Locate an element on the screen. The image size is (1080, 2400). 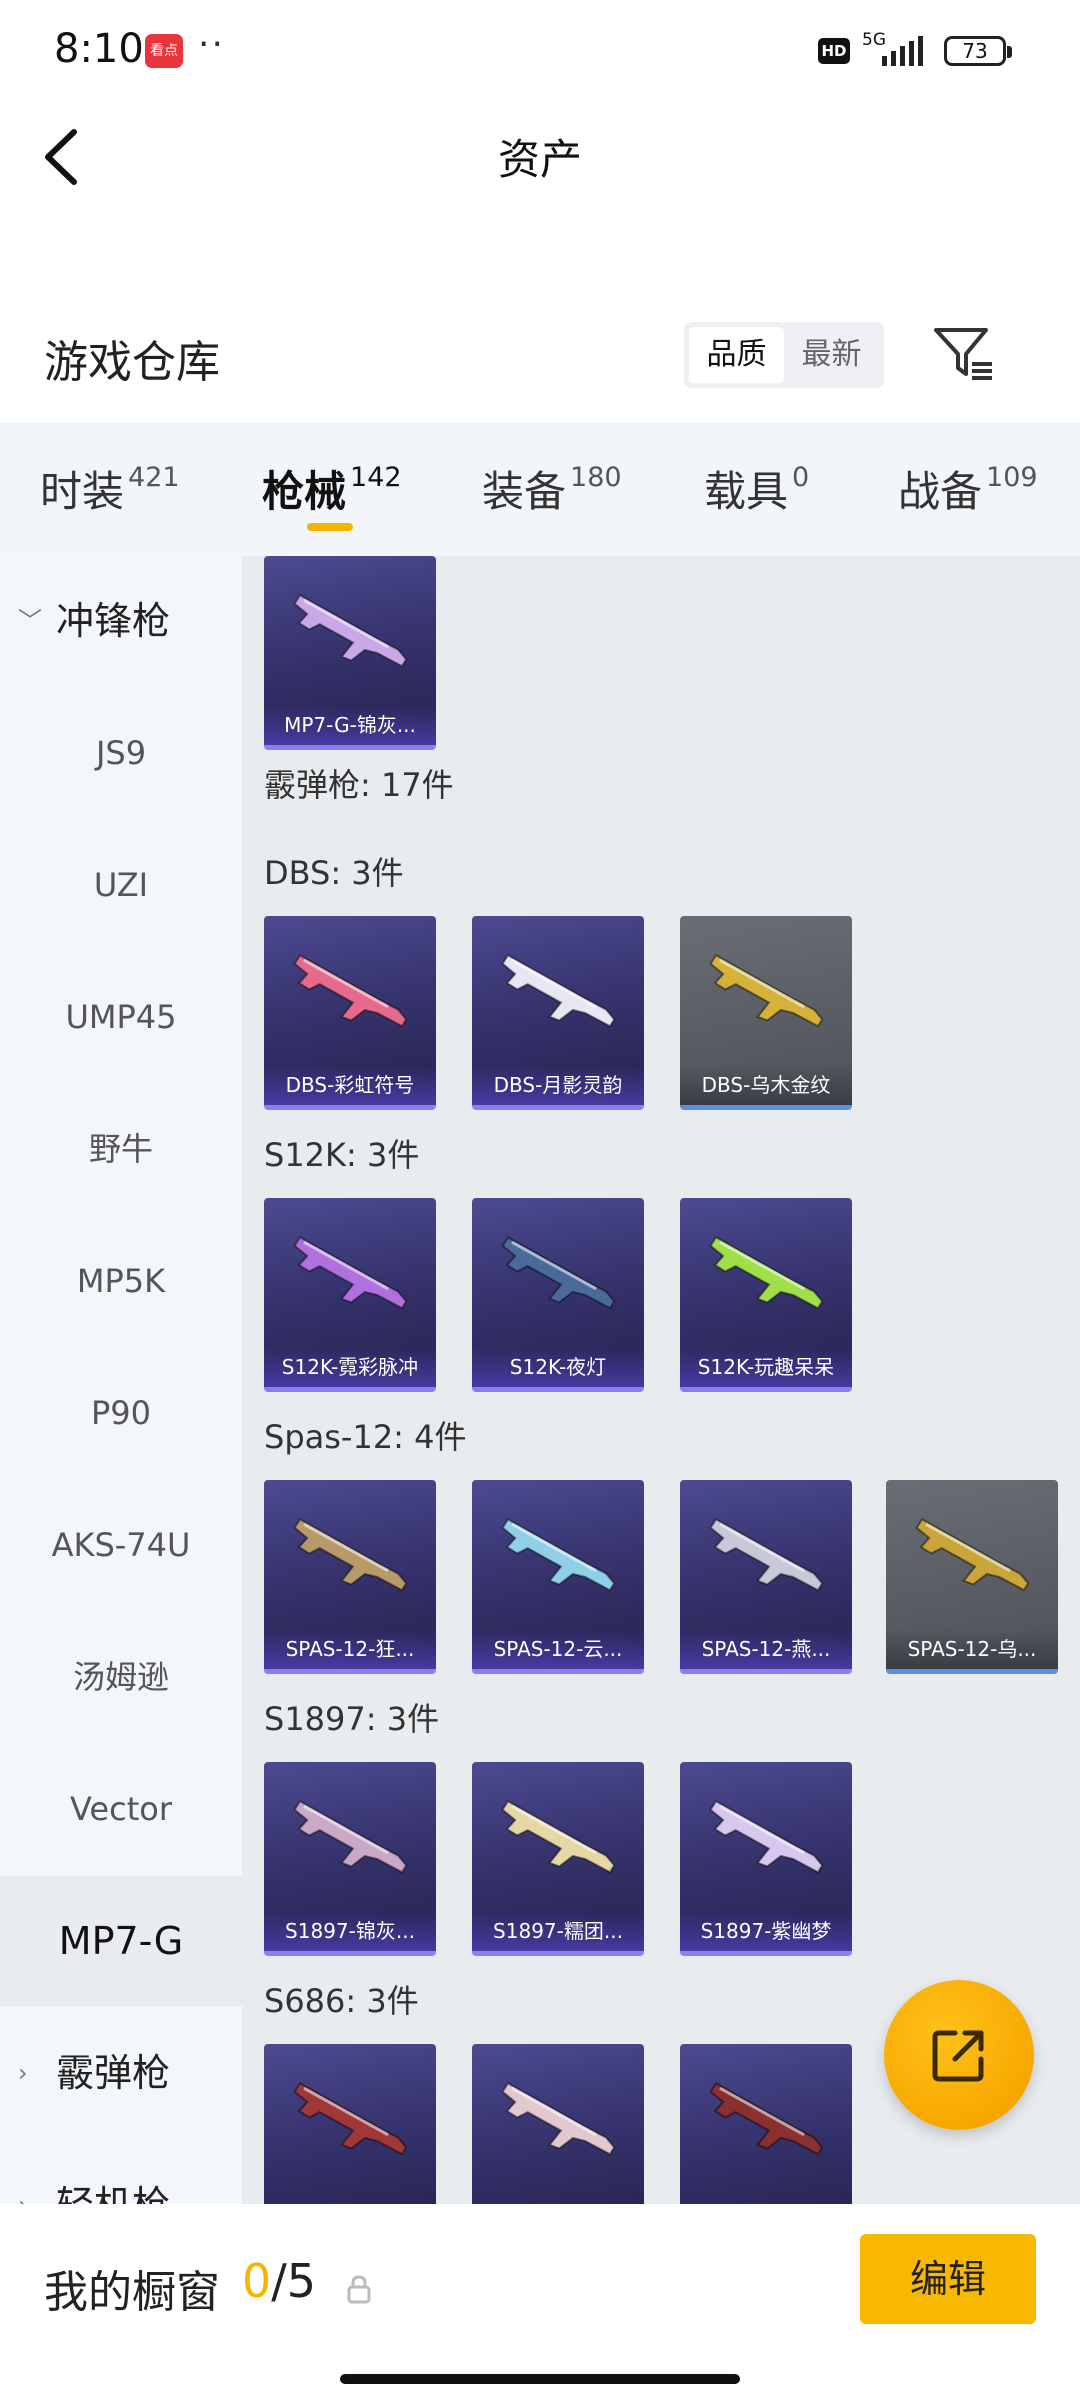
weapon-group-label: Spas-12: 4件 is located at coordinates (365, 1437).